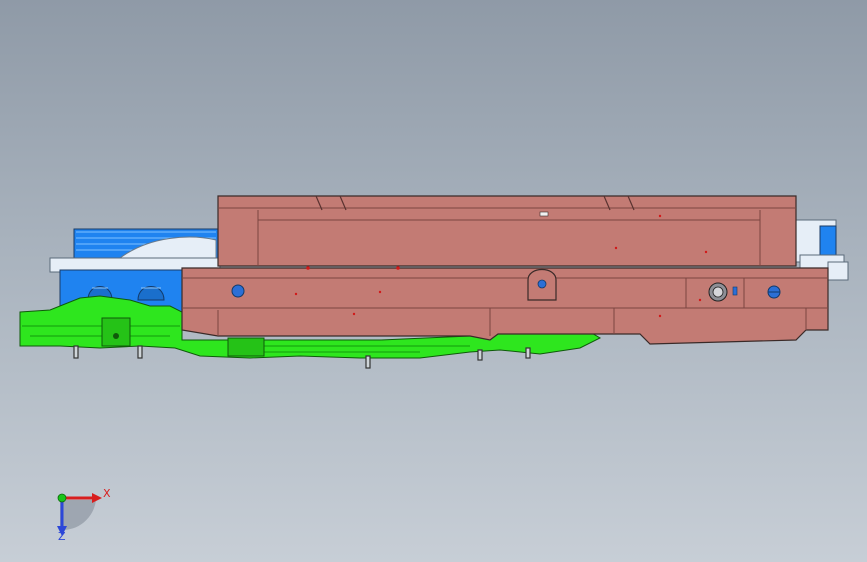 This screenshot has height=562, width=867. Describe the element at coordinates (62, 498) in the screenshot. I see `y-axis-dot-icon` at that location.